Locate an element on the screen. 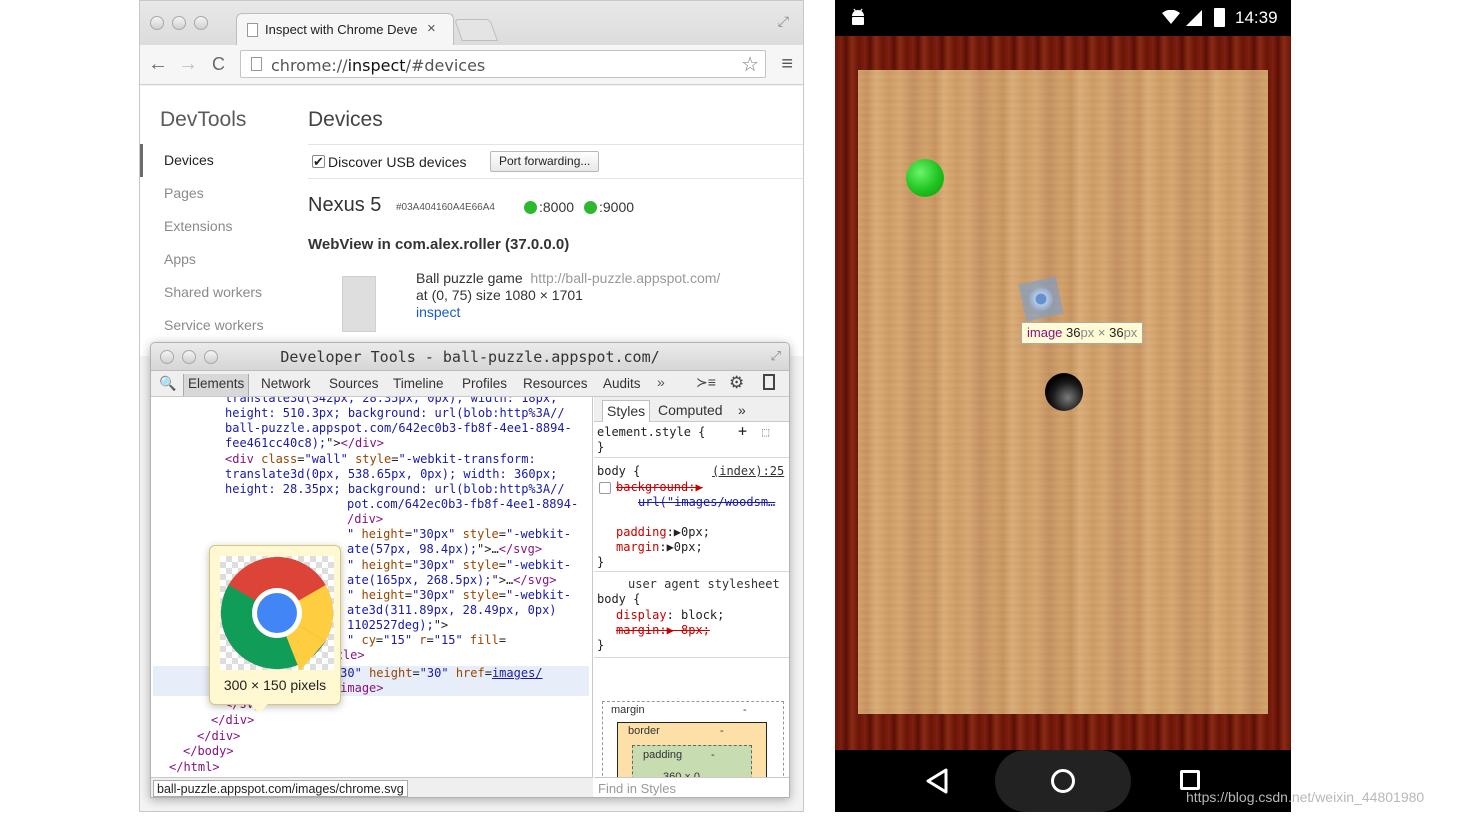 Image resolution: width=1468 pixels, height=816 pixels. code-line: fee461cc40c8);"></div> is located at coordinates (304, 443).